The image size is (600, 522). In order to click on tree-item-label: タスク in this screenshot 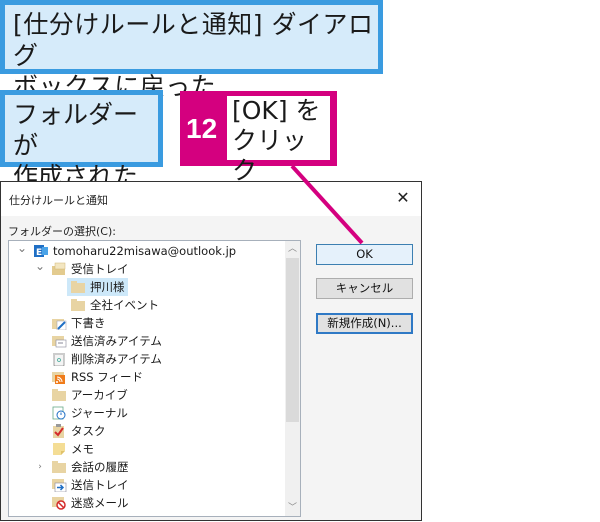, I will do `click(88, 431)`.